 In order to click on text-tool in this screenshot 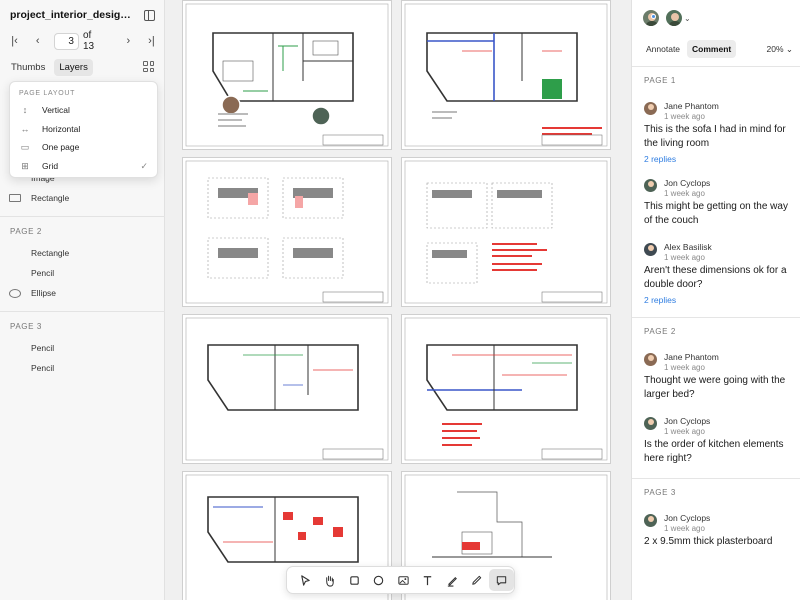, I will do `click(428, 580)`.